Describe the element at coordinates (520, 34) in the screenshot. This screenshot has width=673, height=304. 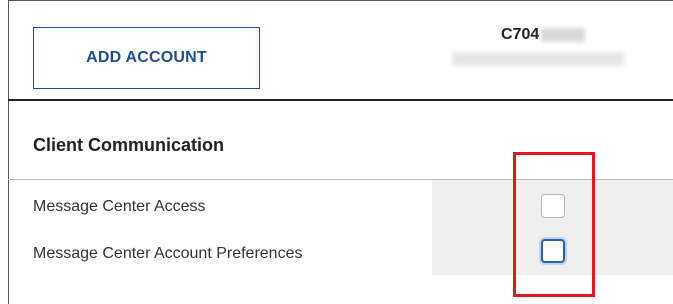
I see `account-id-prefix: C704` at that location.